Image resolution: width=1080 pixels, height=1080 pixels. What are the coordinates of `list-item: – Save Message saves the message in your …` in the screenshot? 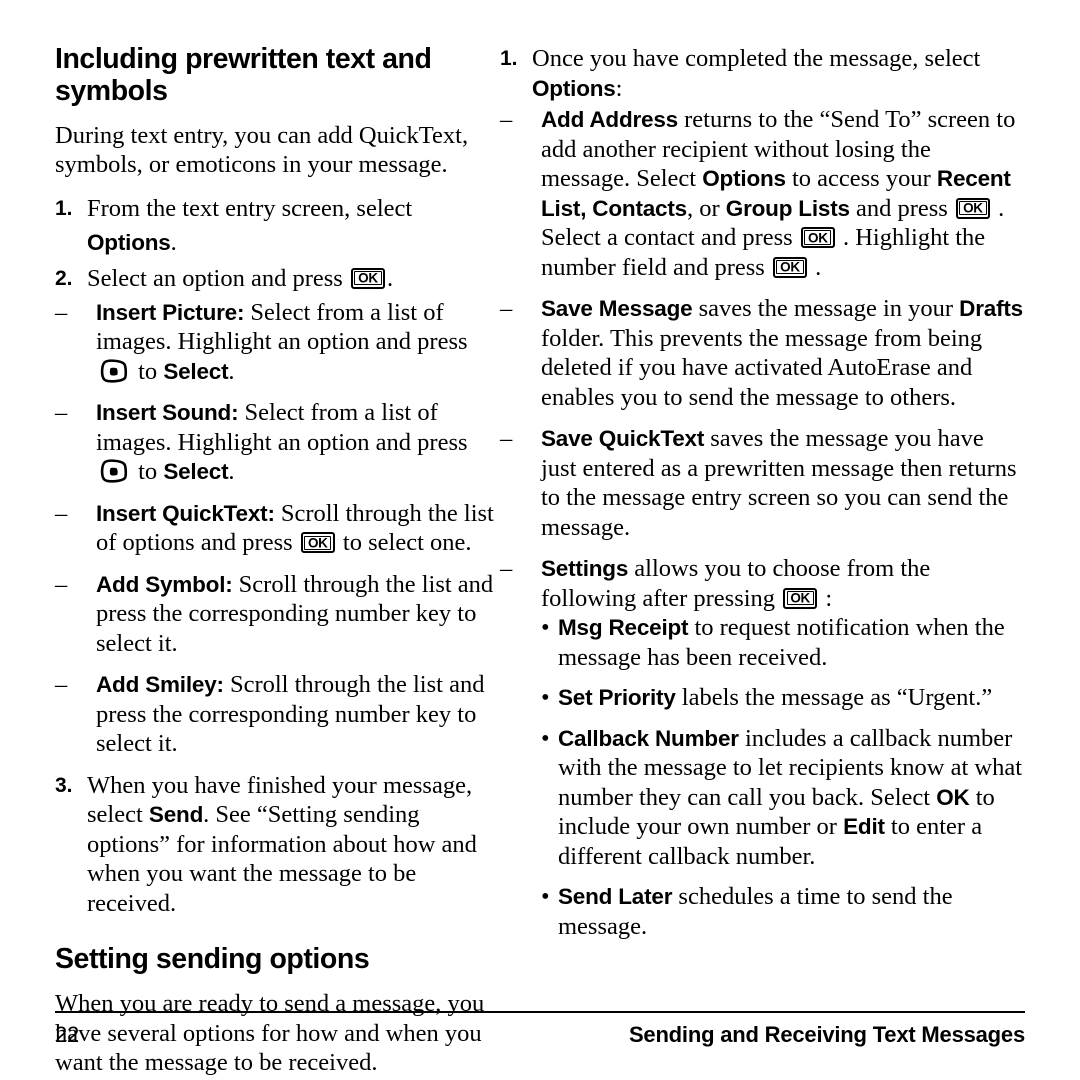 It's located at (762, 353).